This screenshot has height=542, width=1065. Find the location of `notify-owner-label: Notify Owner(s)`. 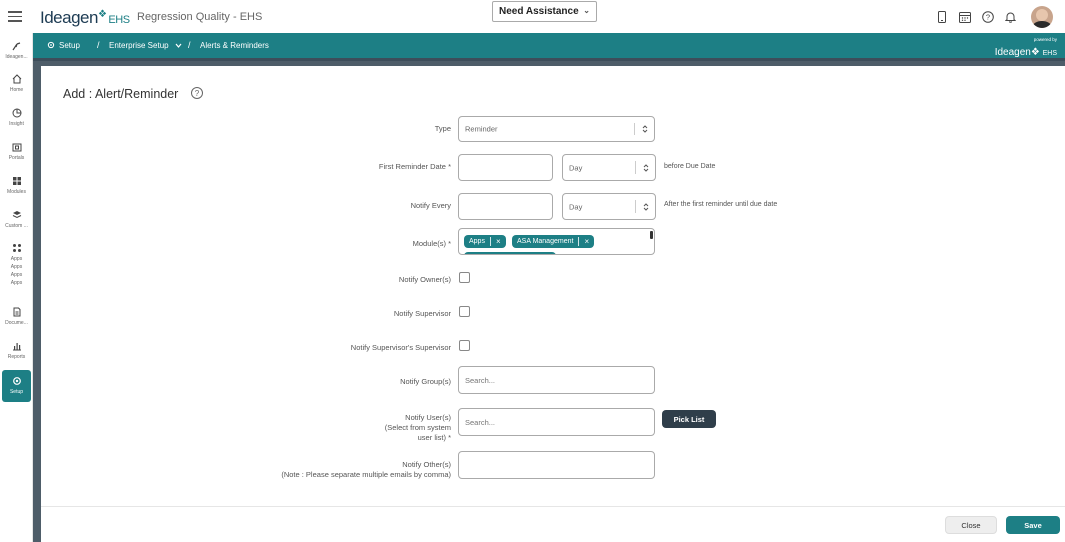

notify-owner-label: Notify Owner(s) is located at coordinates (424, 279).